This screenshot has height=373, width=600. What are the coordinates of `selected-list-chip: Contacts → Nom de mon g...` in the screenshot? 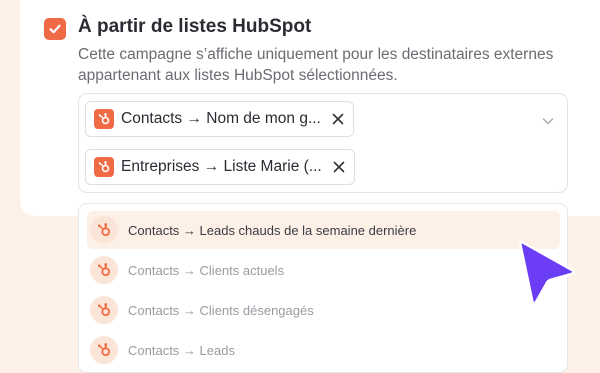 It's located at (219, 119).